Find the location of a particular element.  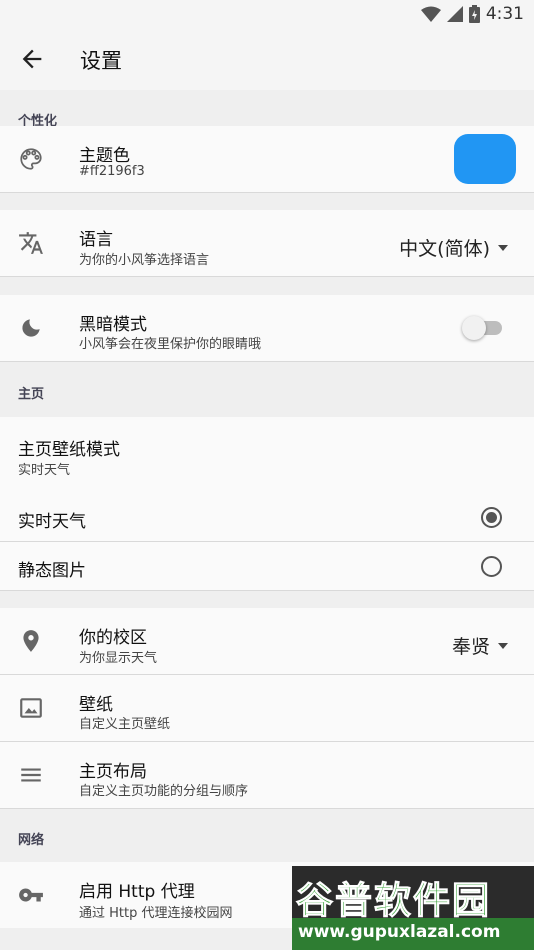

wallpaper-subtitle: 自定义主页壁纸 is located at coordinates (125, 724).